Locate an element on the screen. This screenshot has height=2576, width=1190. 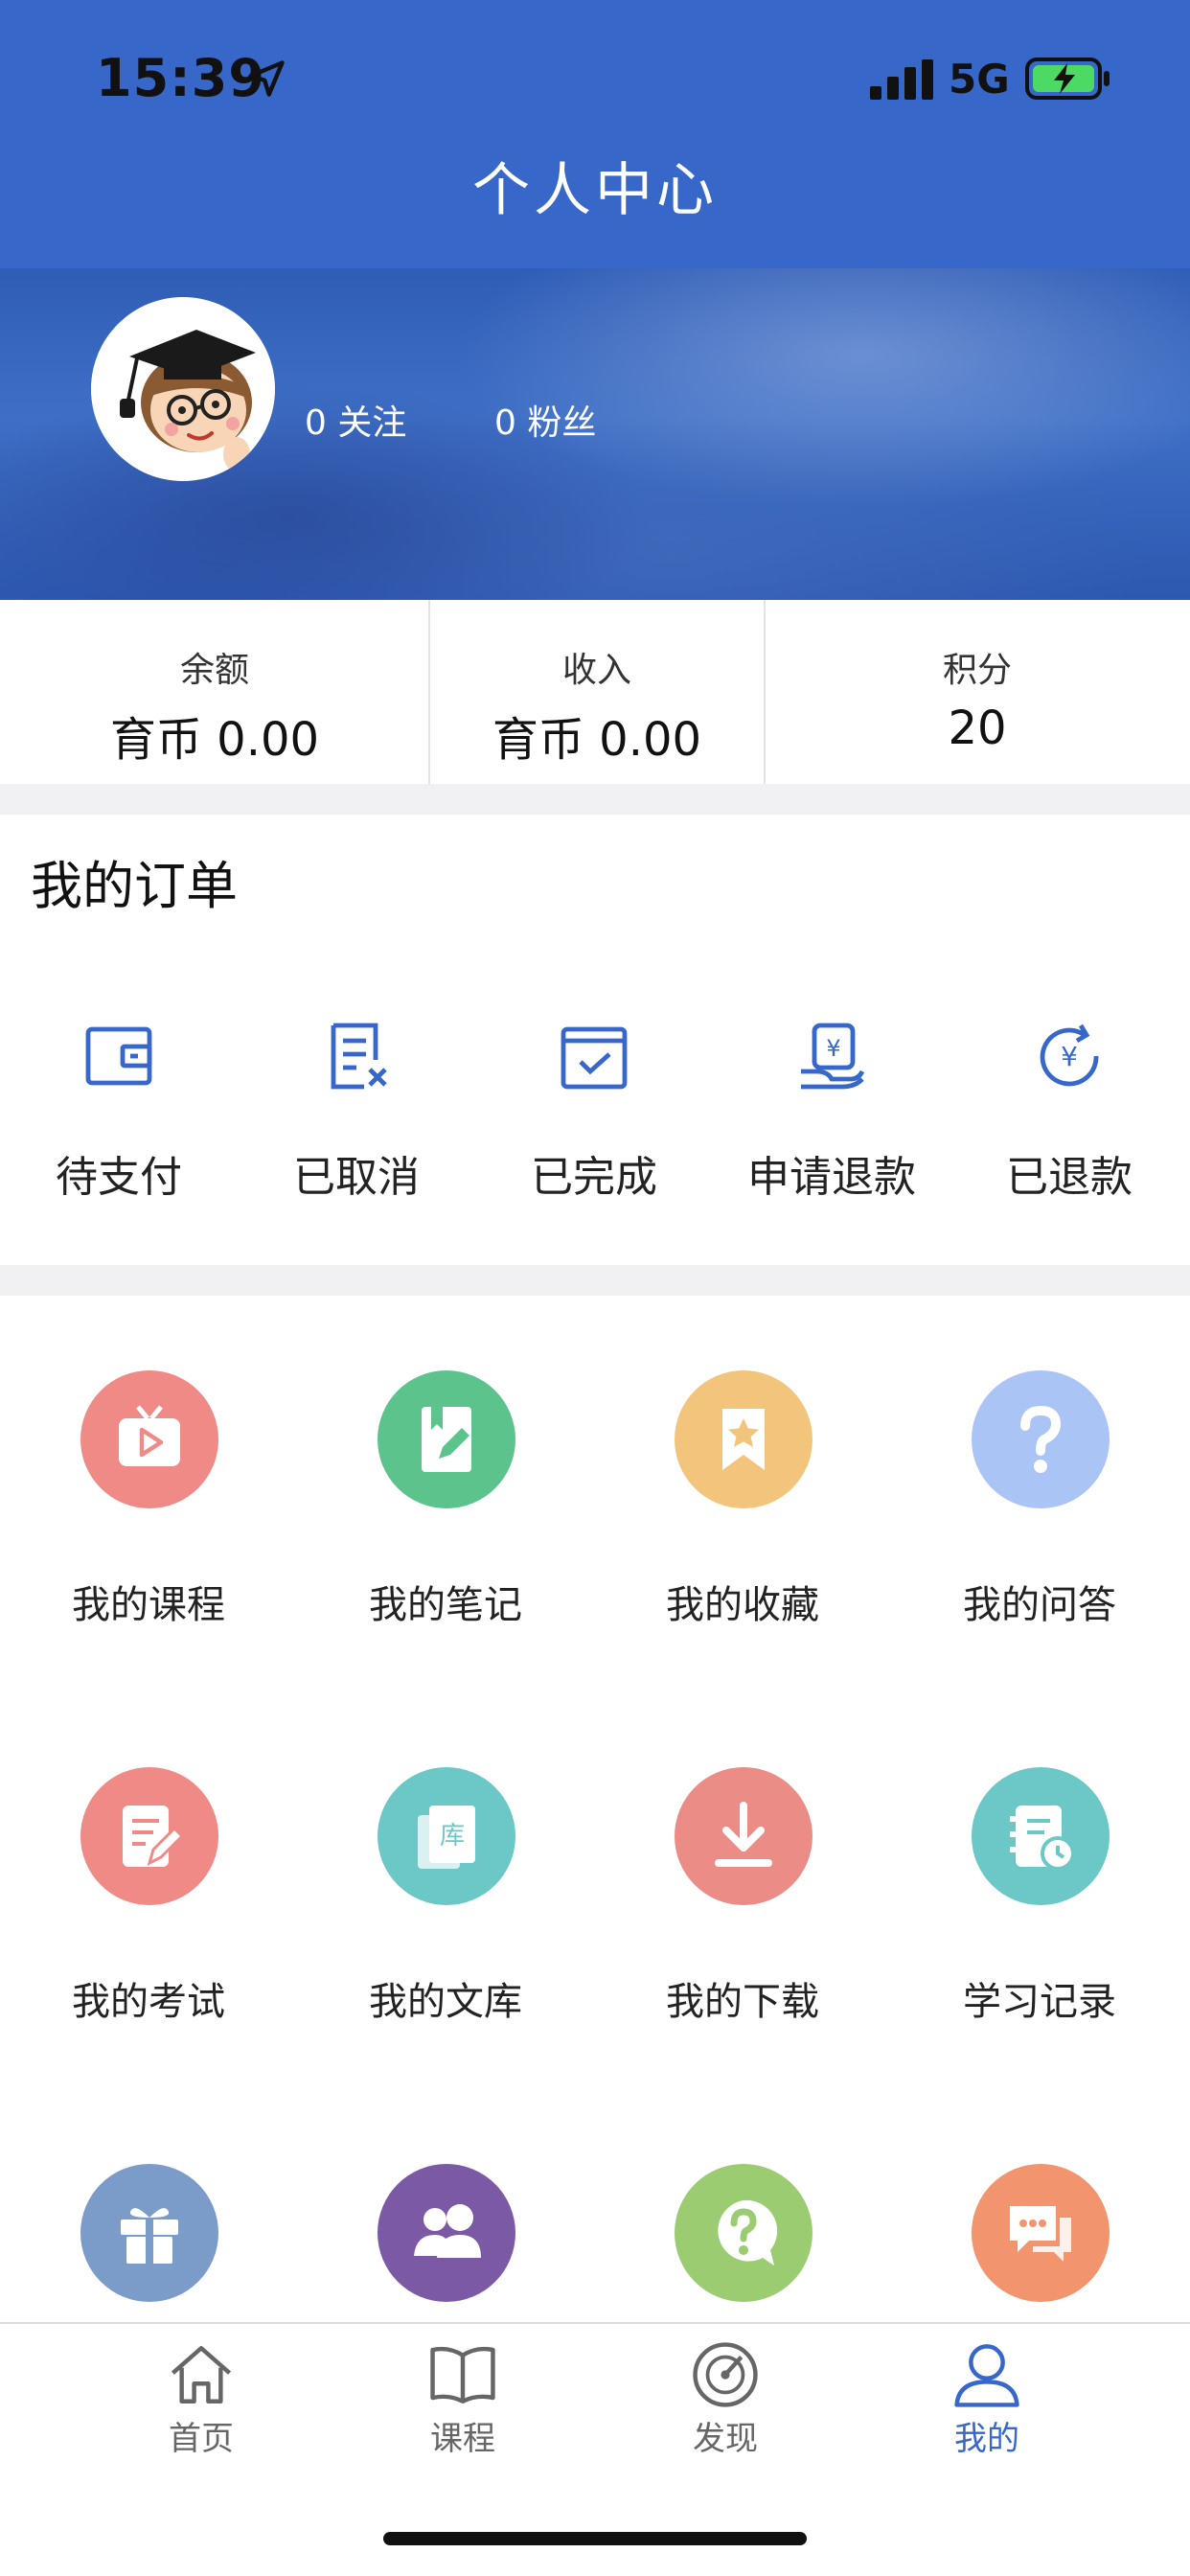
grid-my-favorites: 我的收藏 is located at coordinates (743, 1523).